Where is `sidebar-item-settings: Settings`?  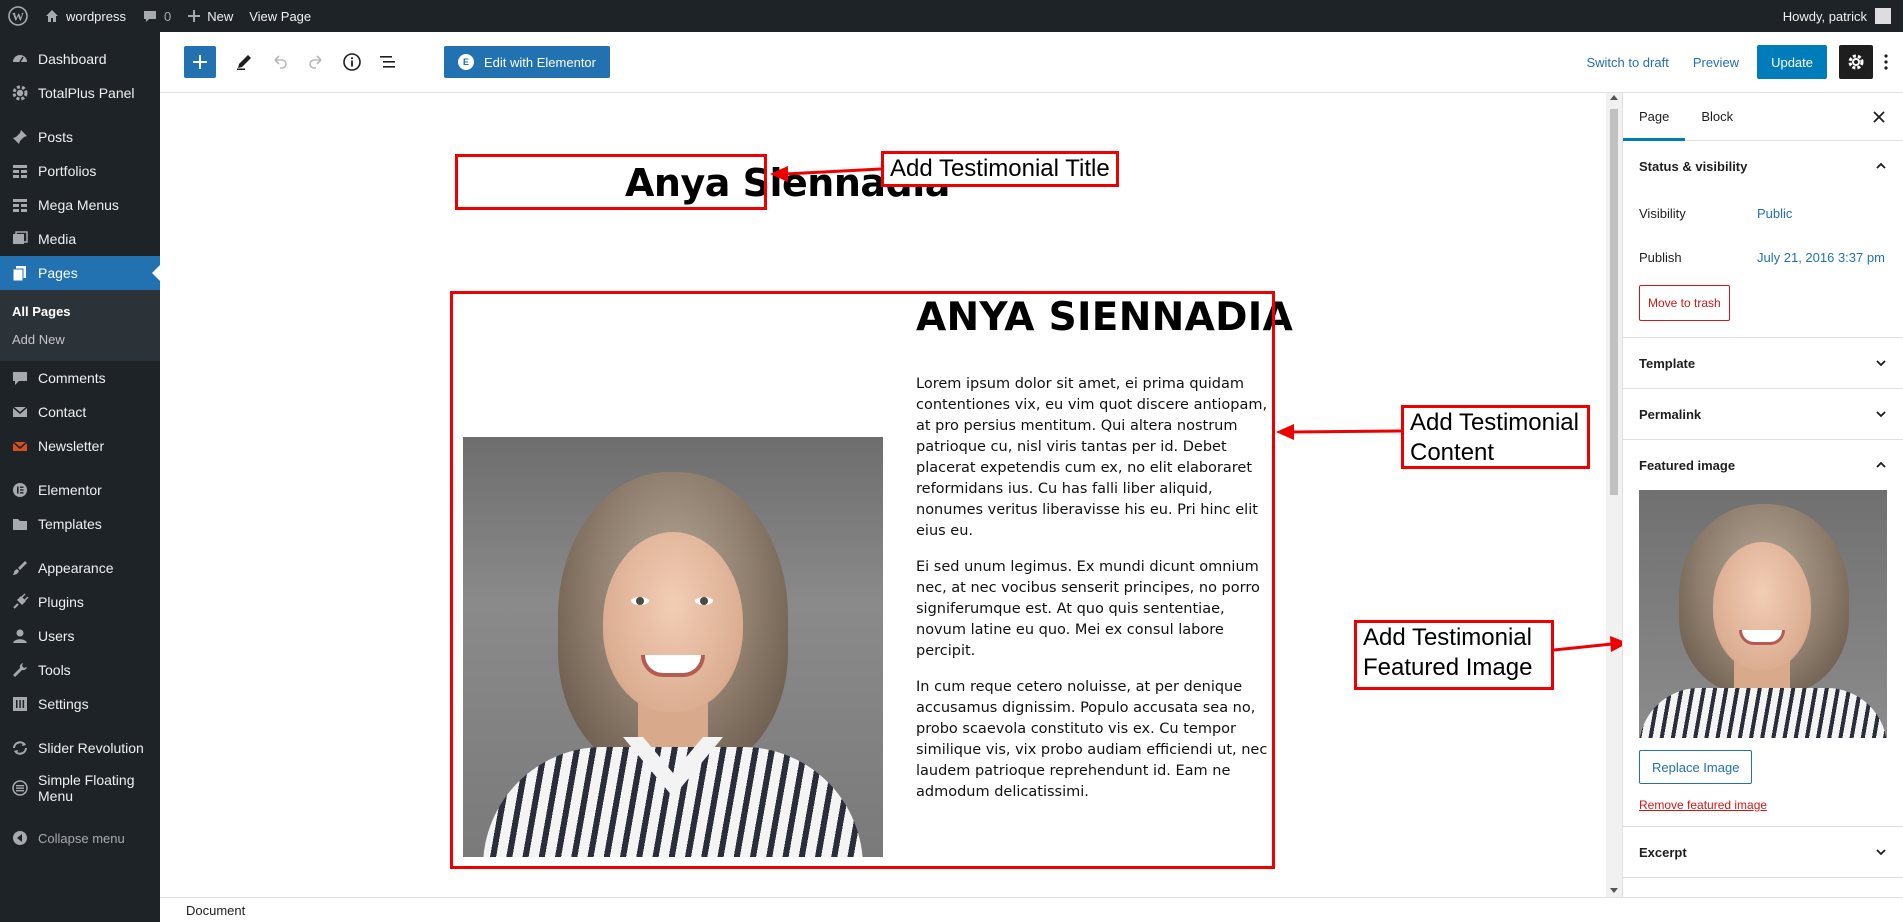 sidebar-item-settings: Settings is located at coordinates (80, 704).